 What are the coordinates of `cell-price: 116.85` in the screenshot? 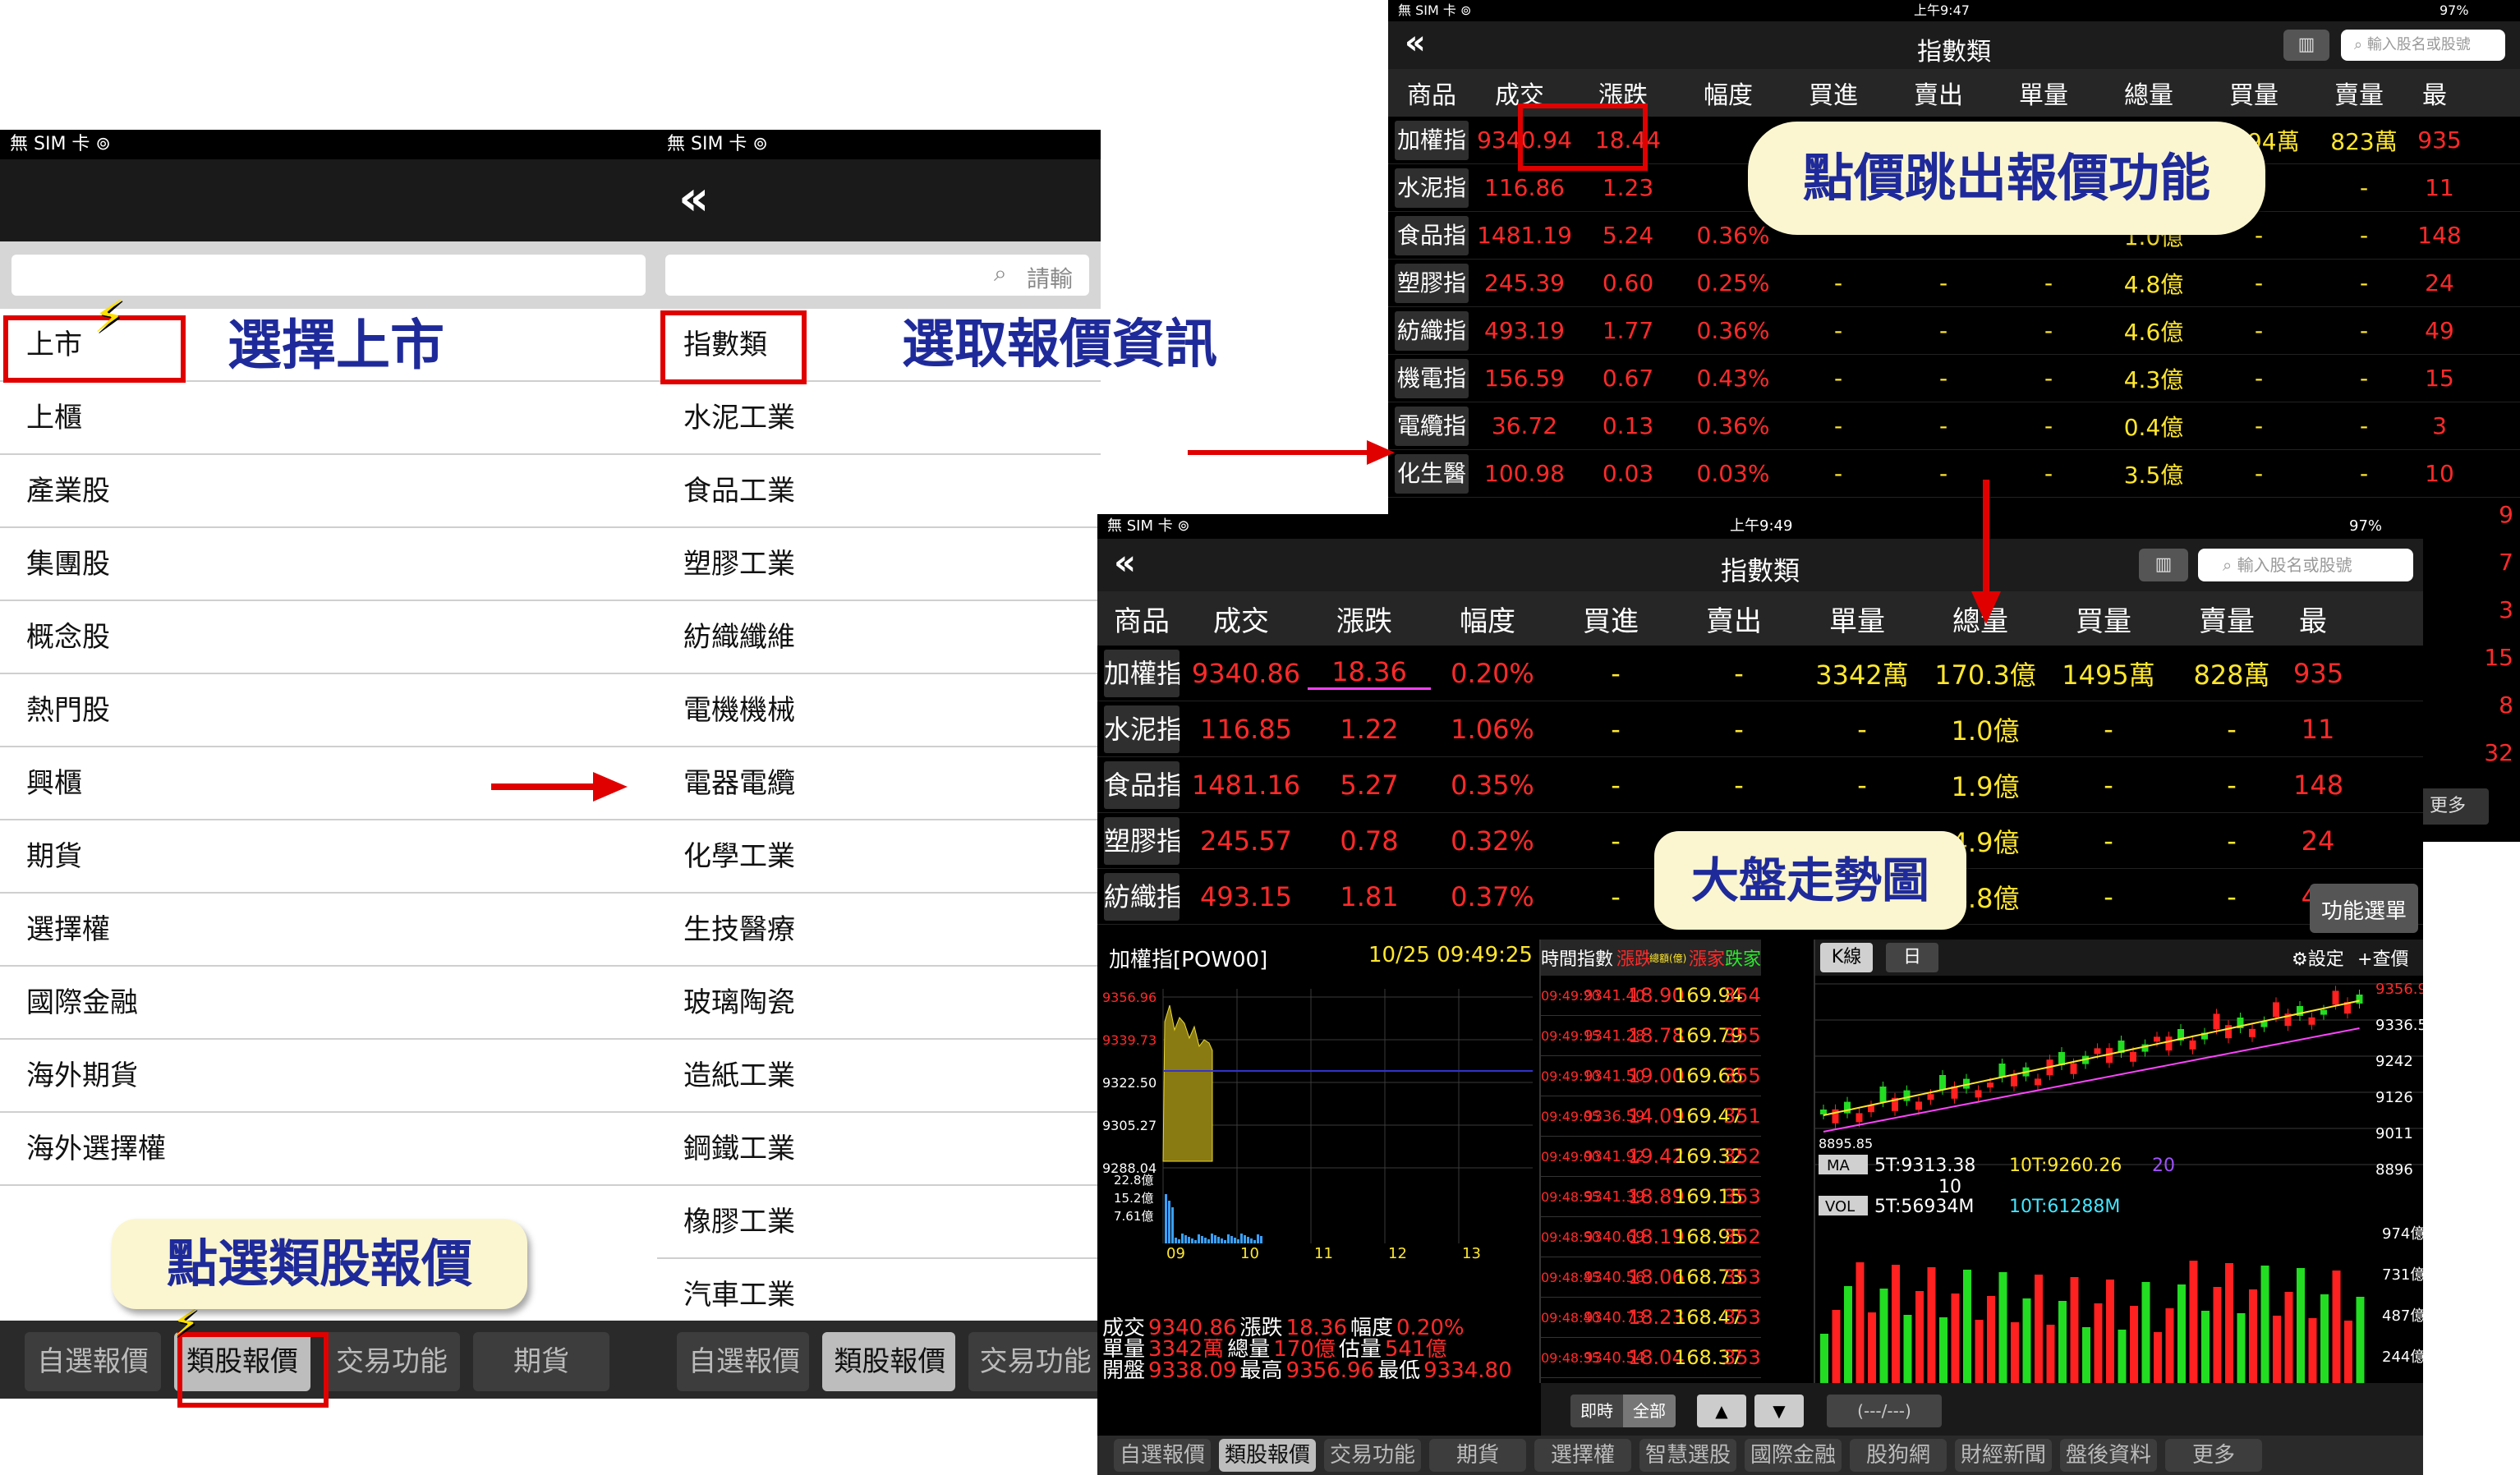 It's located at (1246, 729).